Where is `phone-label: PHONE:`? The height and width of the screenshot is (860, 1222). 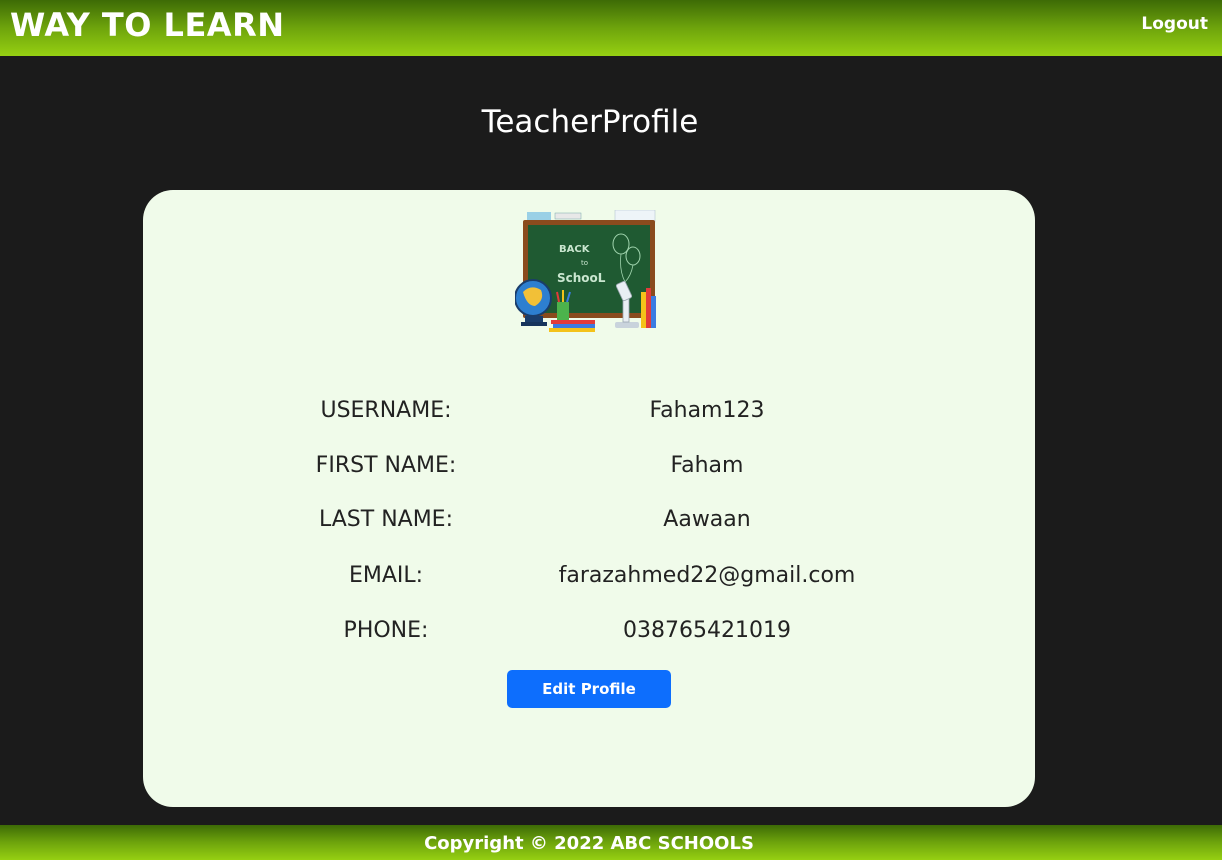 phone-label: PHONE: is located at coordinates (386, 630).